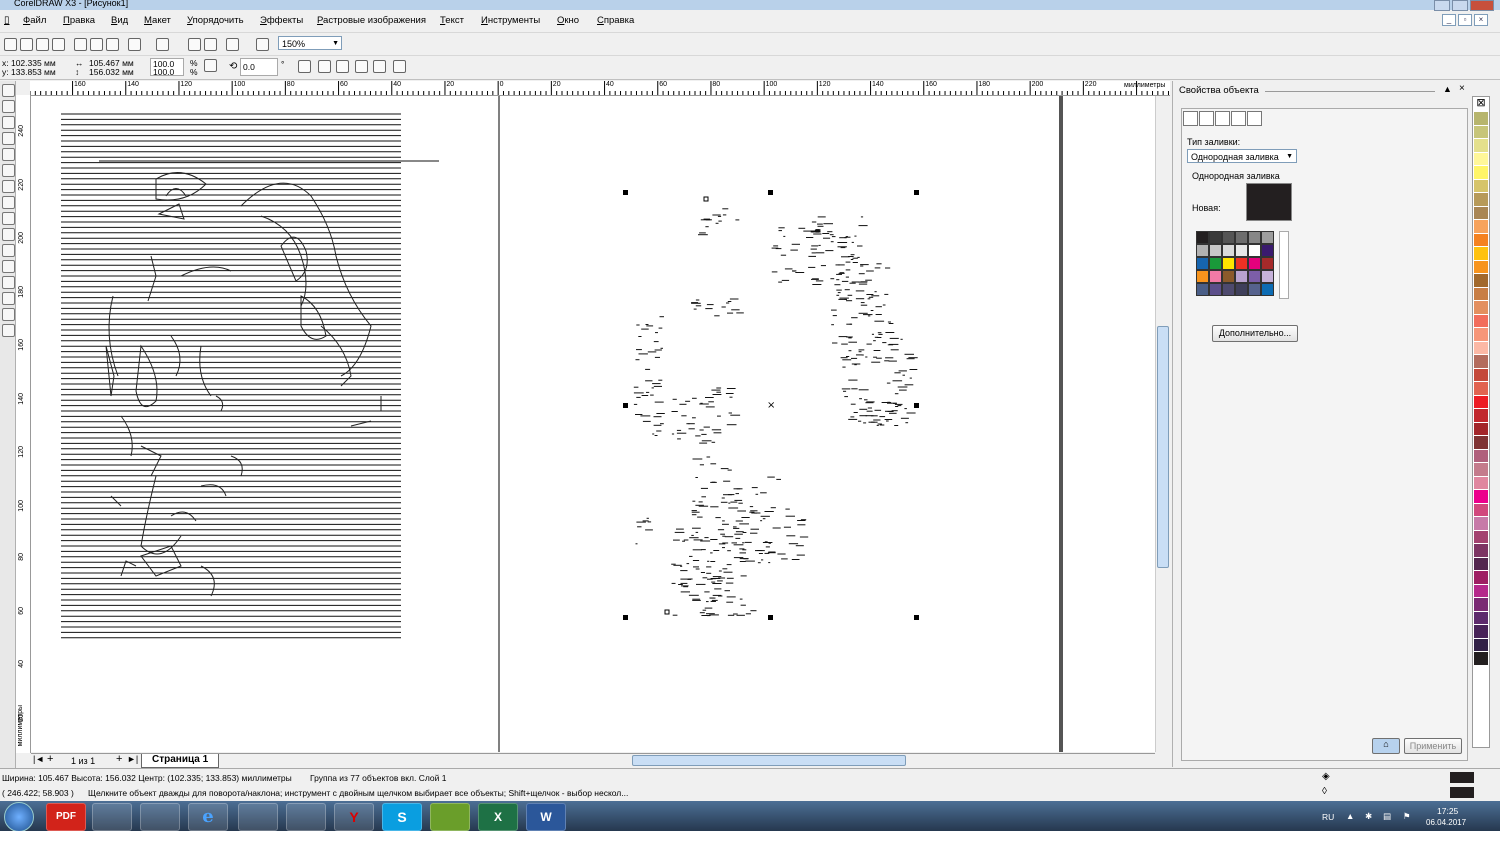 This screenshot has height=850, width=1500. I want to click on vertical-scrollbar, so click(1162, 424).